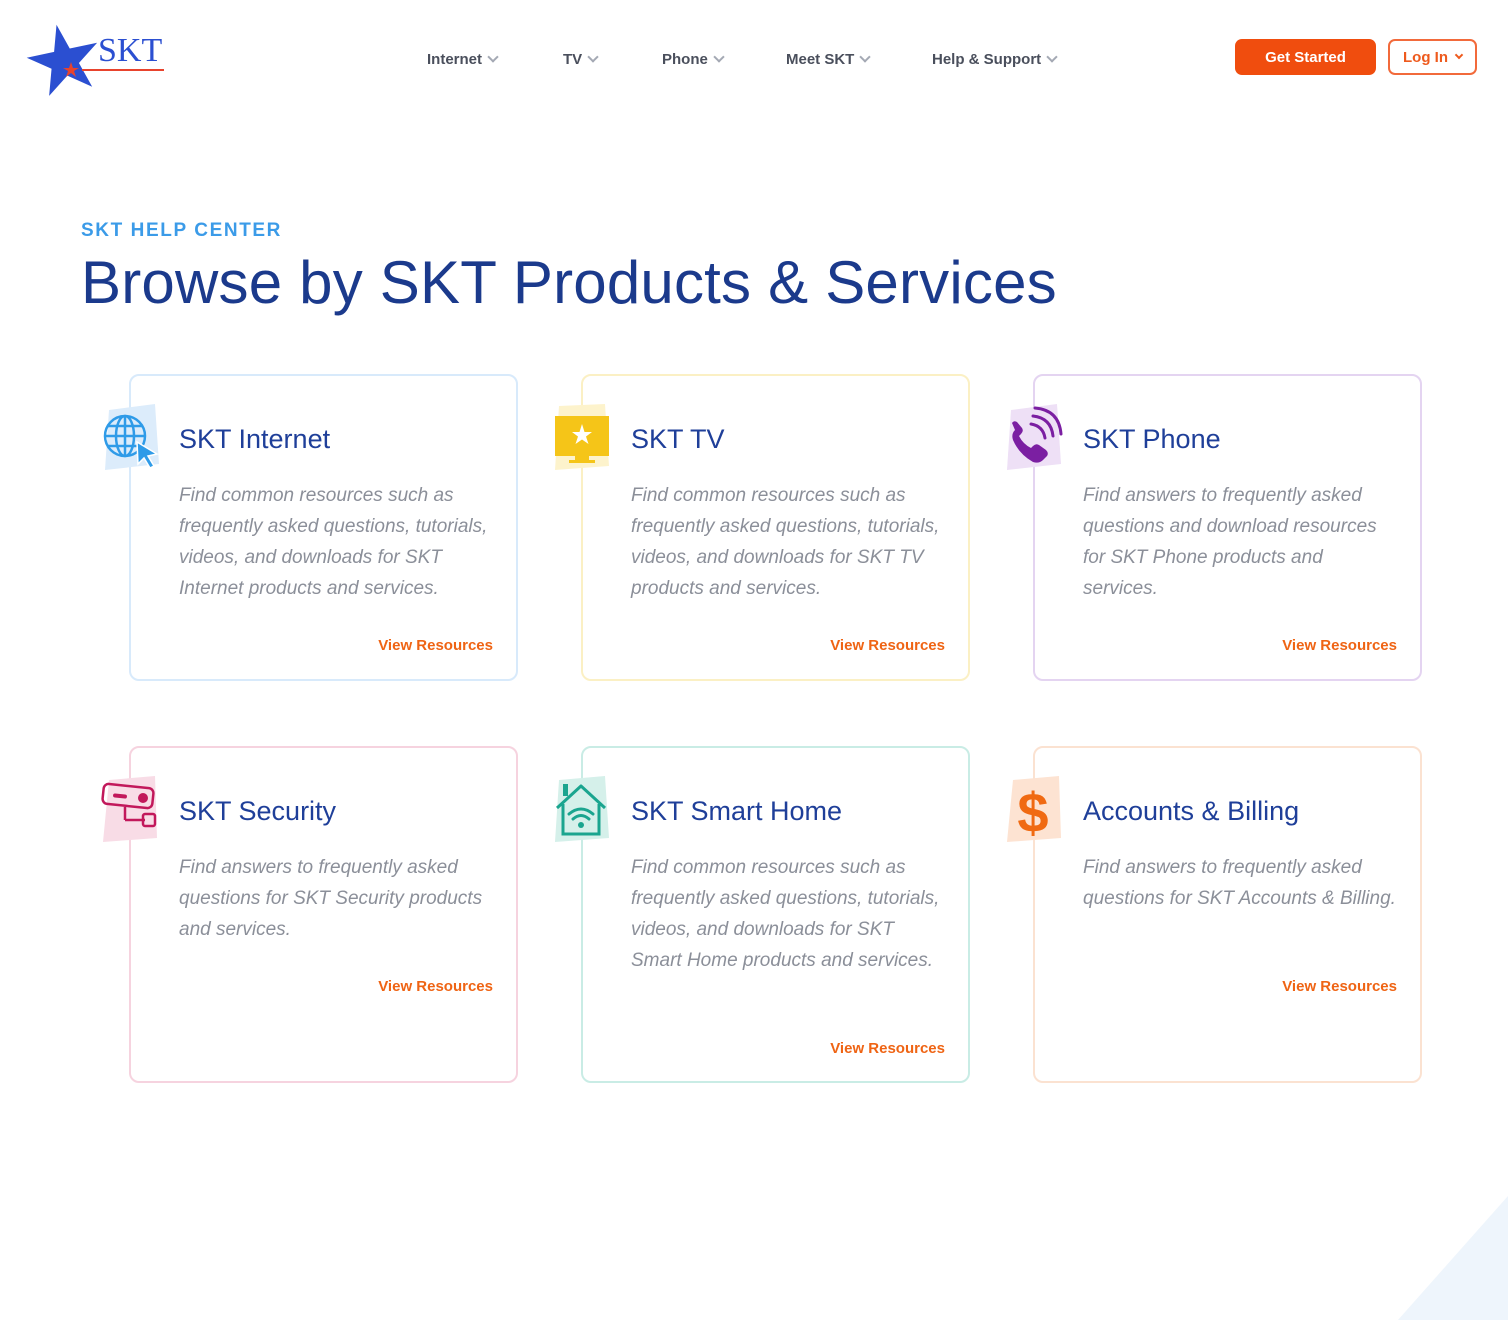 Image resolution: width=1508 pixels, height=1320 pixels. What do you see at coordinates (737, 811) in the screenshot?
I see `card-title: SKT Smart Home` at bounding box center [737, 811].